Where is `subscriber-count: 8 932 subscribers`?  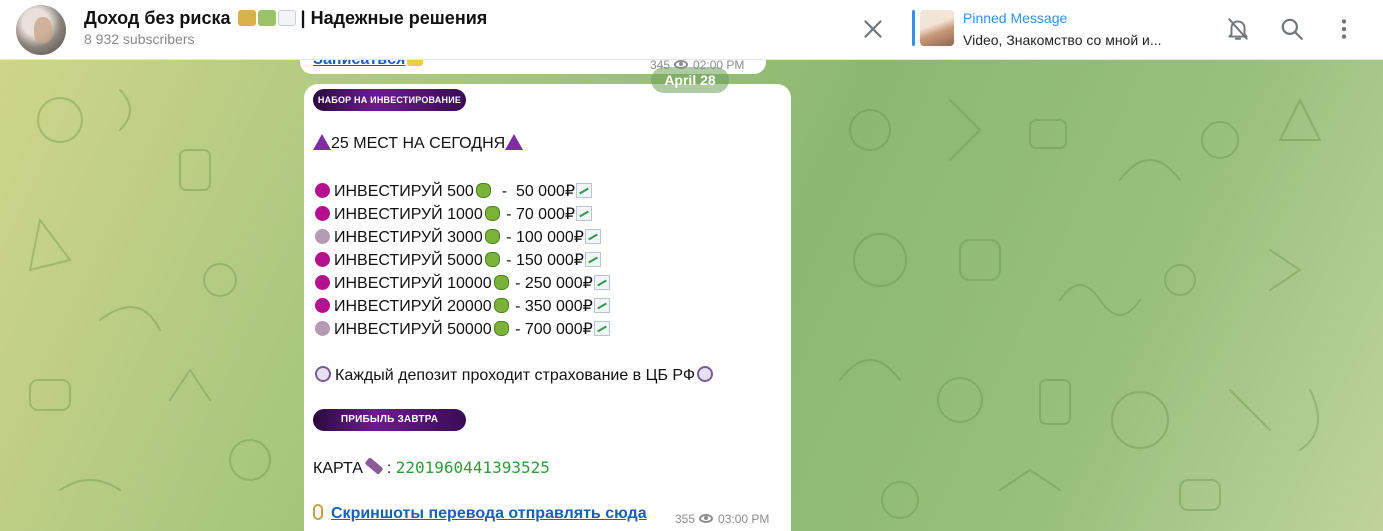
subscriber-count: 8 932 subscribers is located at coordinates (139, 39).